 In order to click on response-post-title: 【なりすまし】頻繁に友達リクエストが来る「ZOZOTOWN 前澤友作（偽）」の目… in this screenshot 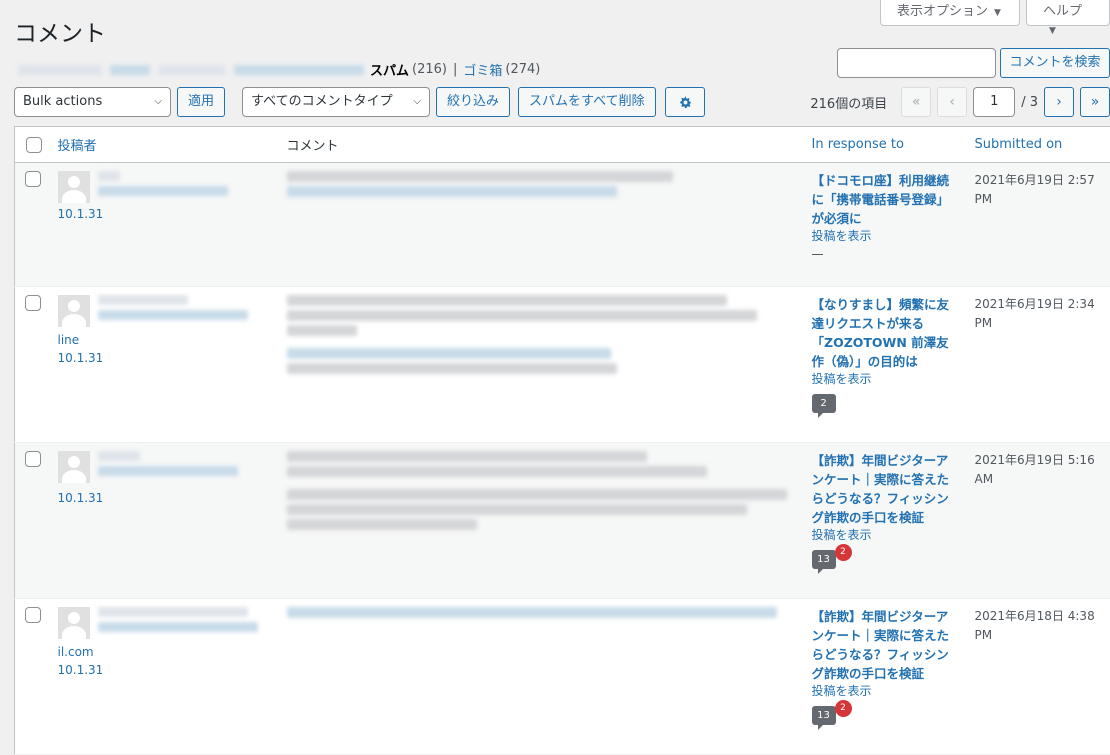, I will do `click(883, 333)`.